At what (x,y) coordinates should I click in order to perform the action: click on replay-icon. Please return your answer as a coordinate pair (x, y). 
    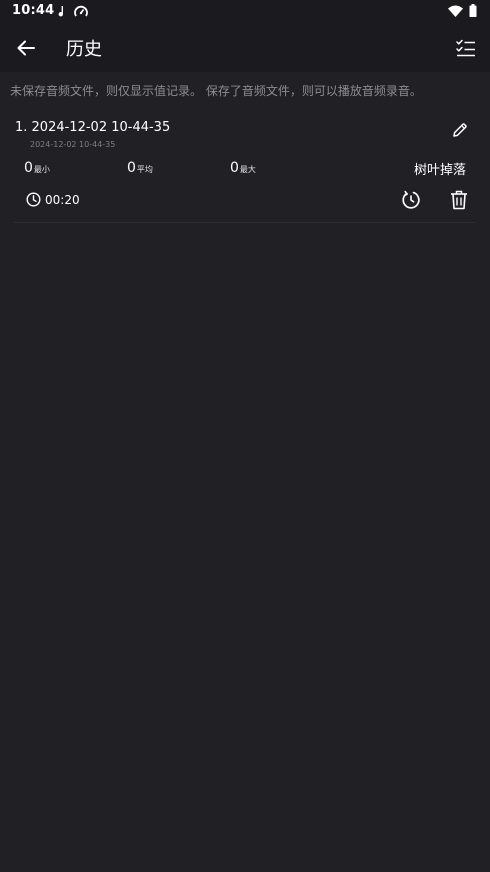
    Looking at the image, I should click on (411, 199).